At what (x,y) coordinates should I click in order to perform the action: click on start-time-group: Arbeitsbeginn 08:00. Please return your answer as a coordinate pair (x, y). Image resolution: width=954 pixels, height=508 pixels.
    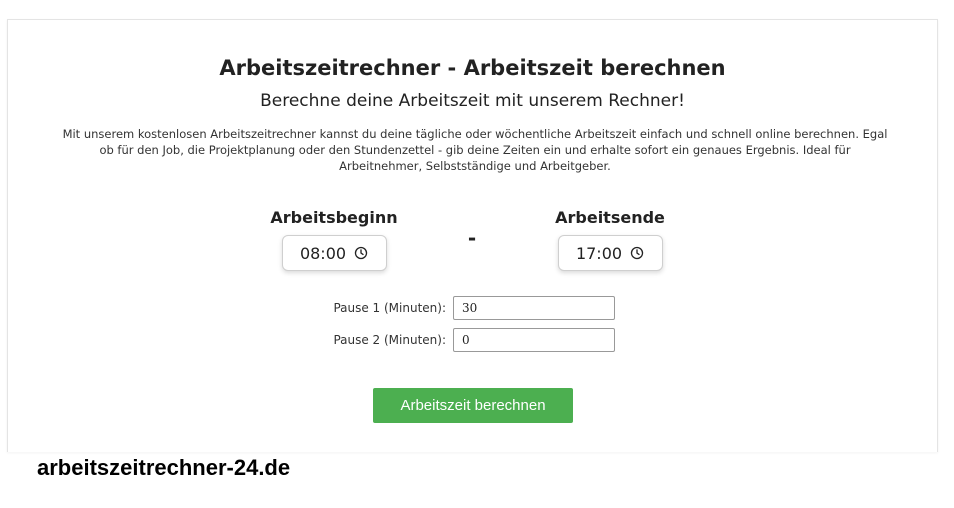
    Looking at the image, I should click on (334, 239).